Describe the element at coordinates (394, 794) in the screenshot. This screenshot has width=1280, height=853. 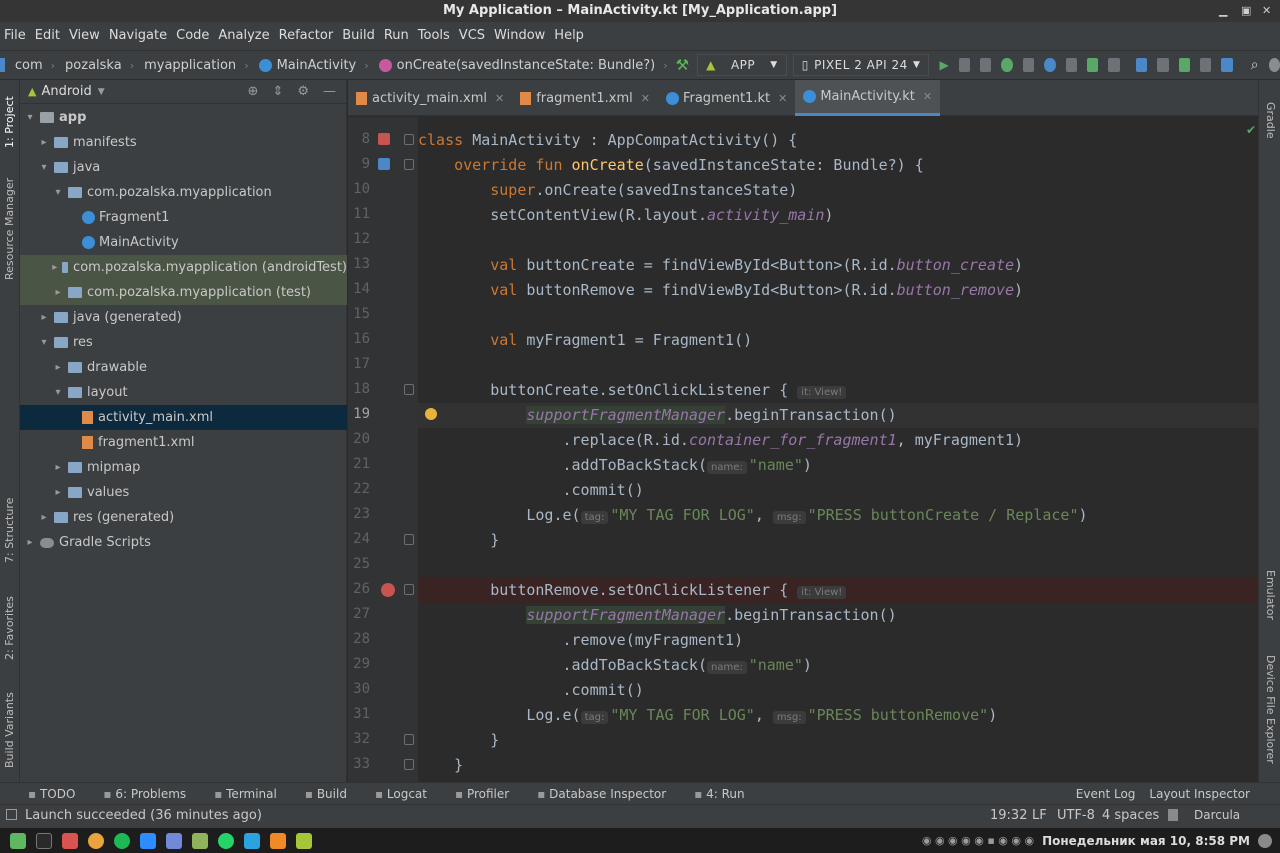
I see `tool-window-logcat: ▪ Logcat` at that location.